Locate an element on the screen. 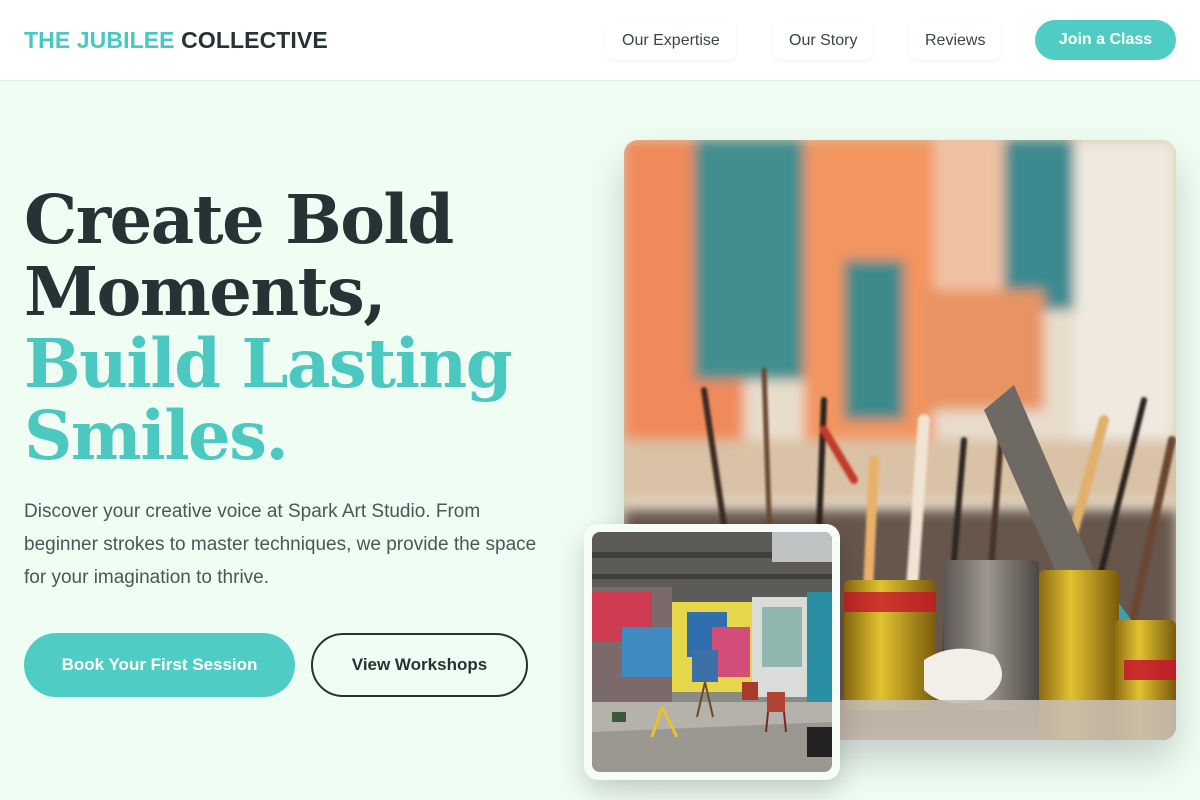  headline-line-2: Moments, is located at coordinates (205, 291).